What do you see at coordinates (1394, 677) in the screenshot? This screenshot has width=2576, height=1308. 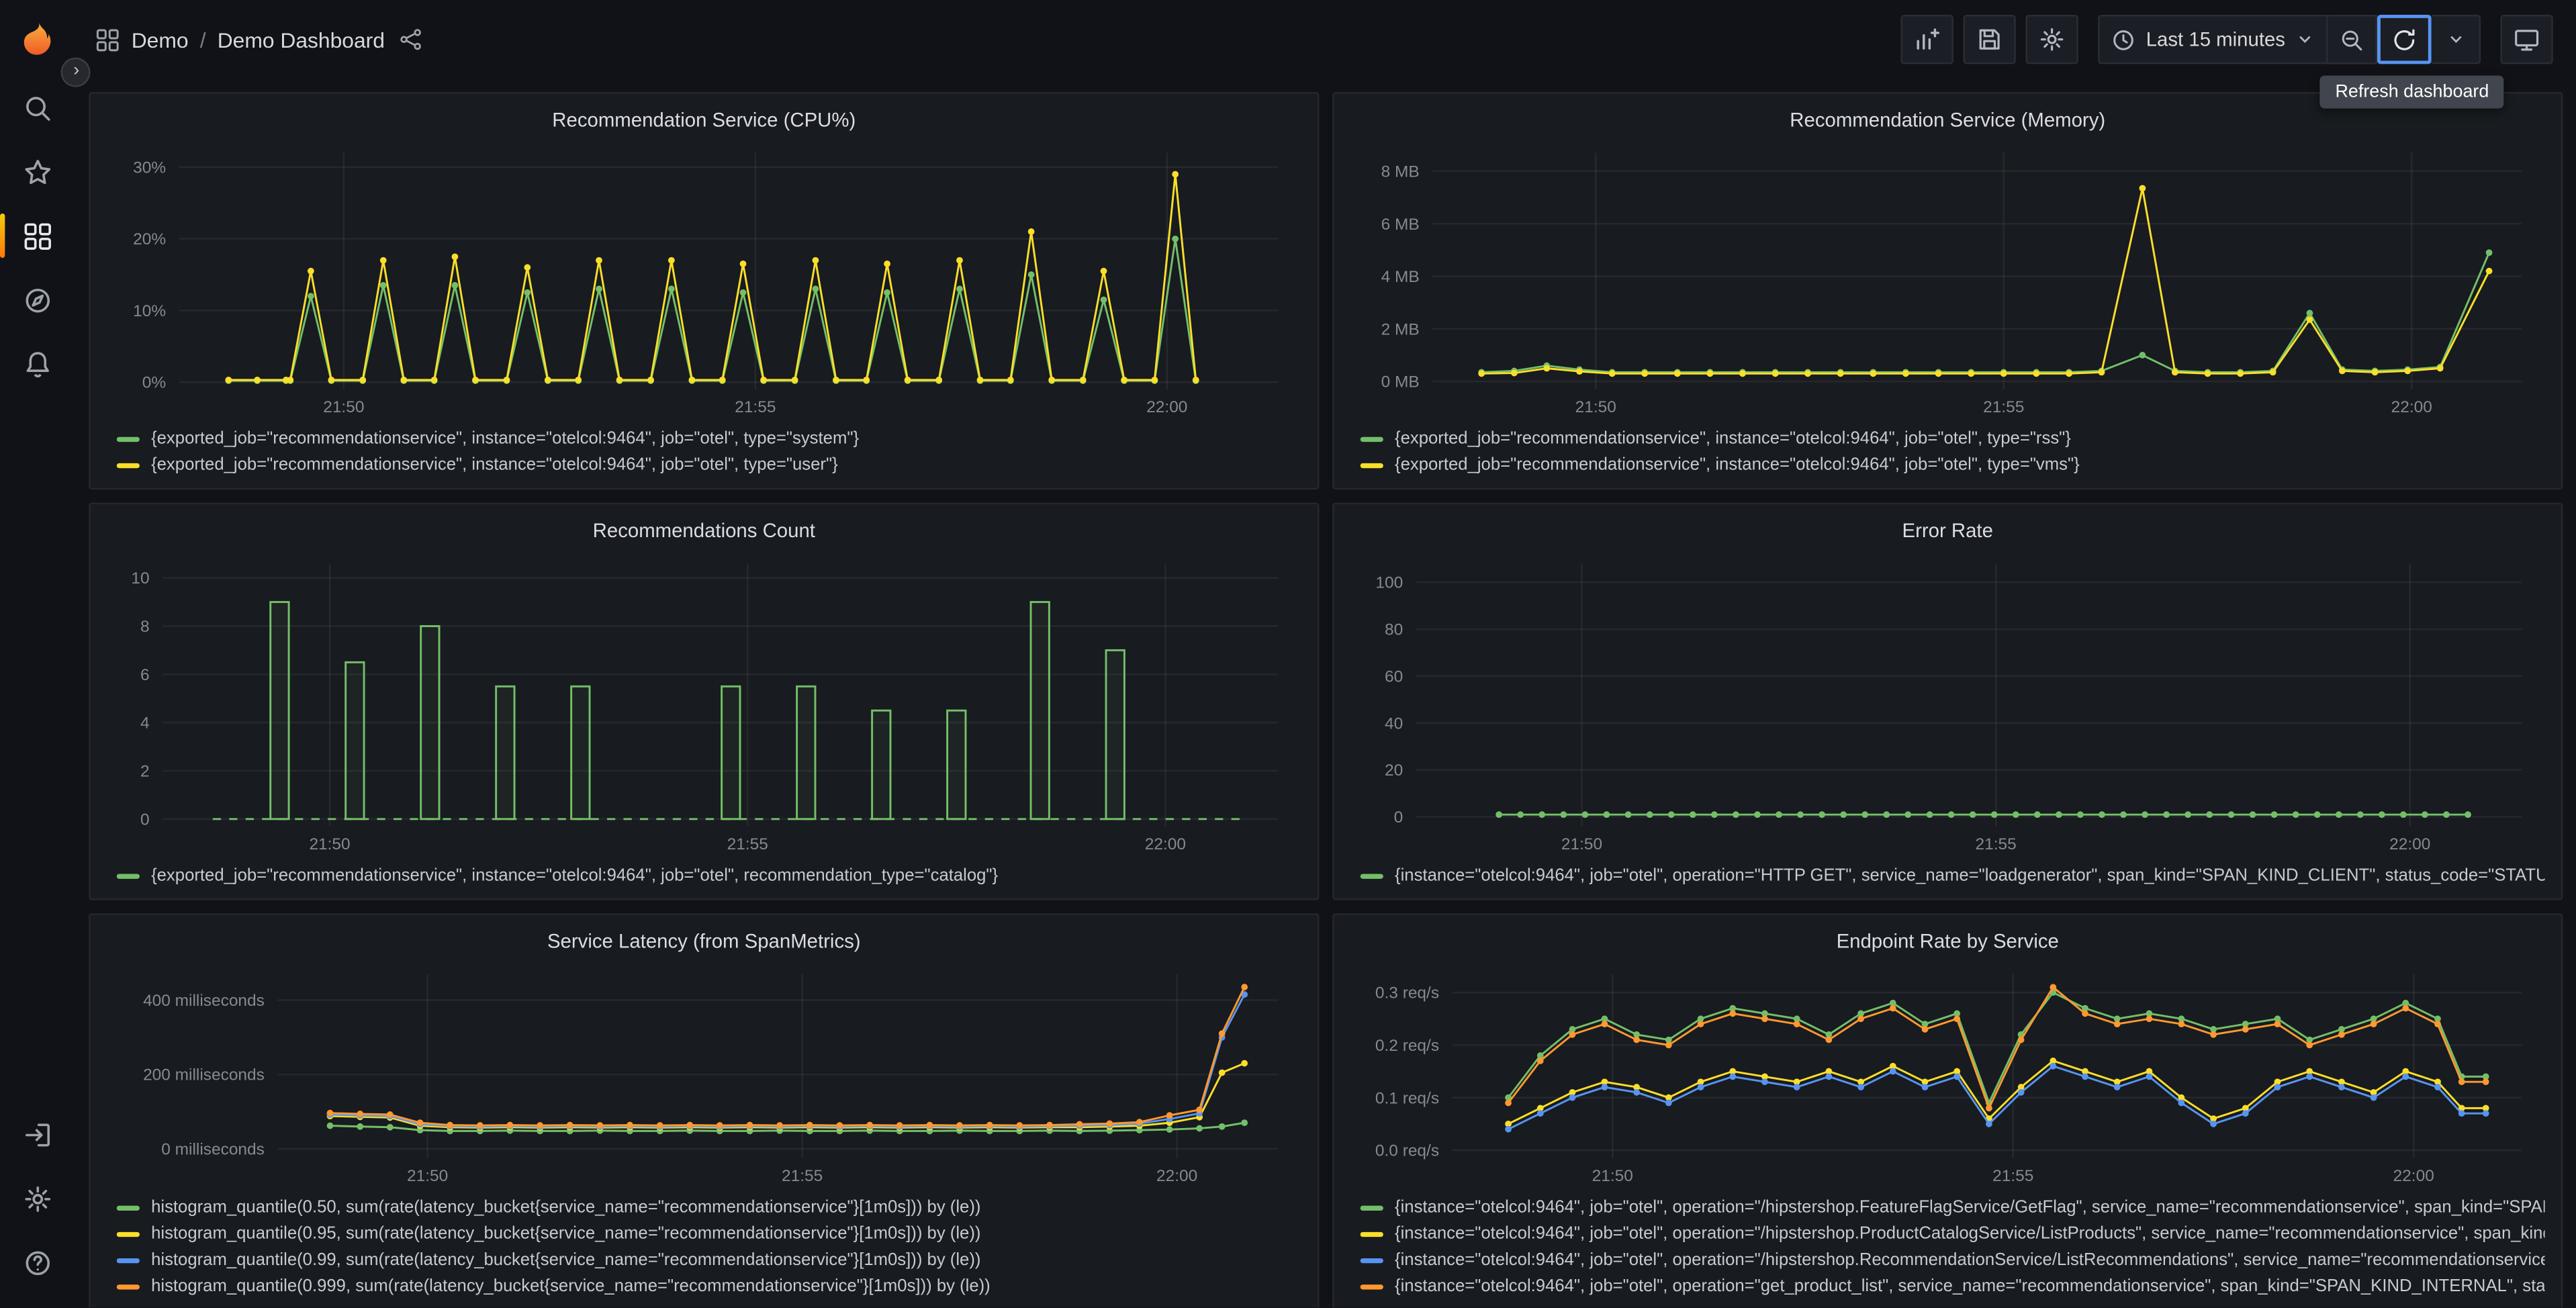 I see `svg-text: 60` at bounding box center [1394, 677].